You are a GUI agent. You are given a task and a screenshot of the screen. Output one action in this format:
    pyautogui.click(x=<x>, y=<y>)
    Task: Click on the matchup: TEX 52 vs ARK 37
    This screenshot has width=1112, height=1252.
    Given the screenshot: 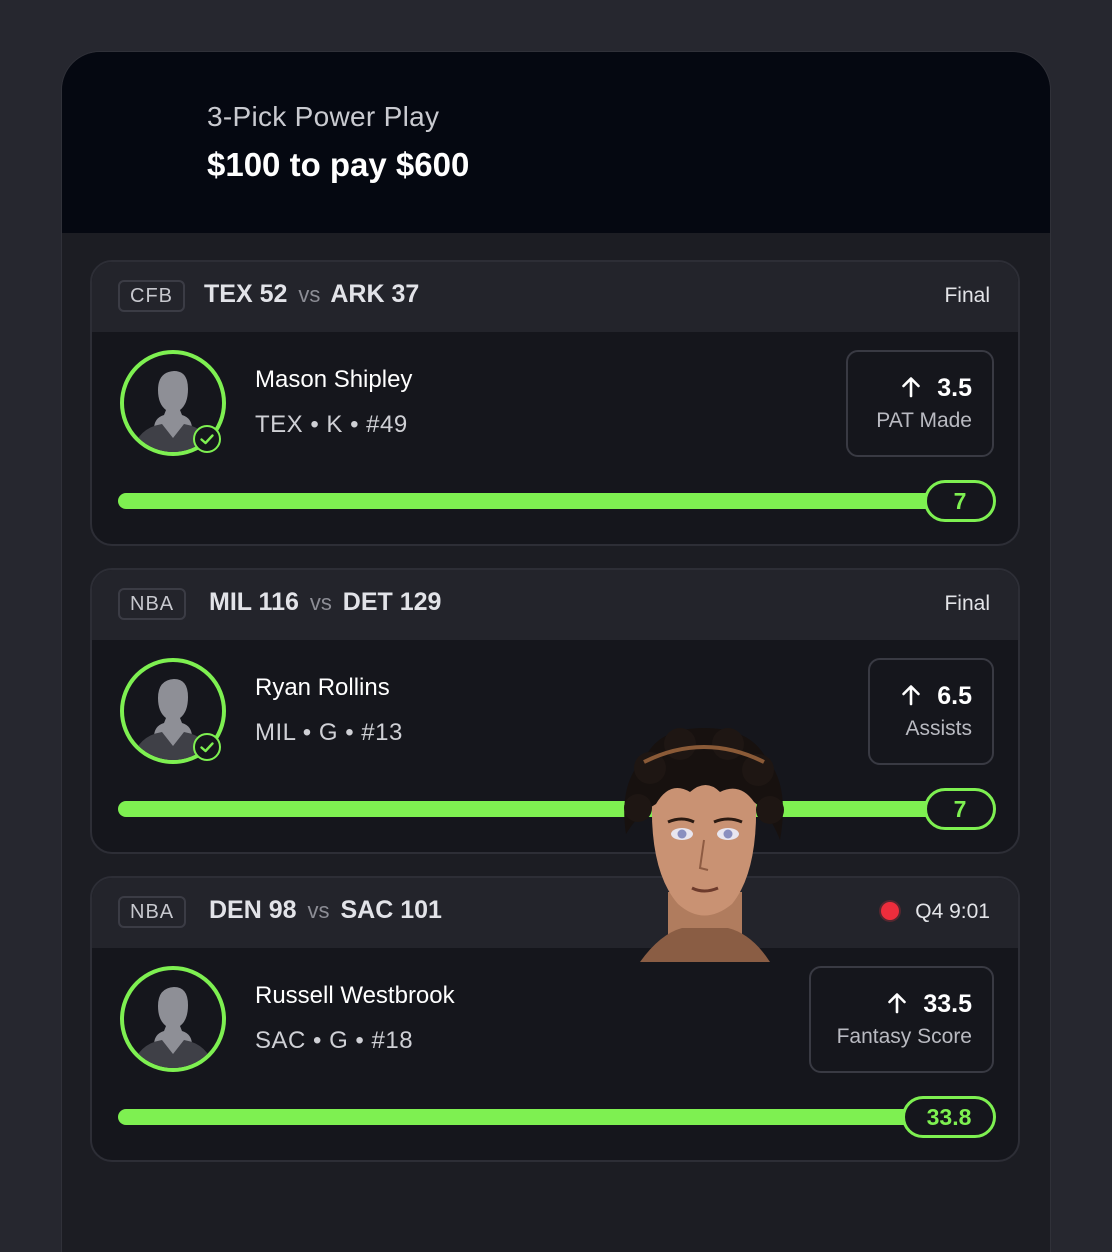 What is the action you would take?
    pyautogui.click(x=311, y=294)
    